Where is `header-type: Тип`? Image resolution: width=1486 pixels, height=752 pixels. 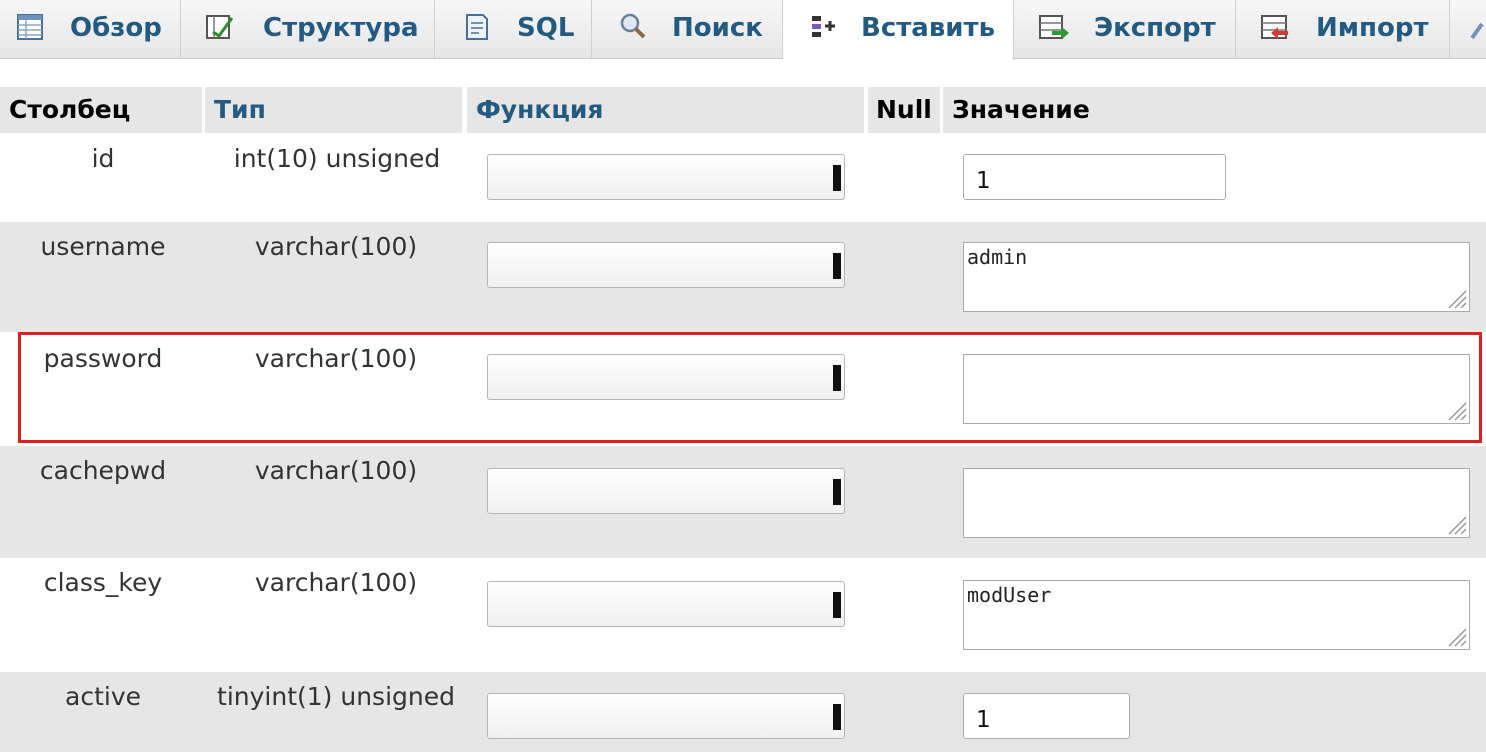
header-type: Тип is located at coordinates (240, 109).